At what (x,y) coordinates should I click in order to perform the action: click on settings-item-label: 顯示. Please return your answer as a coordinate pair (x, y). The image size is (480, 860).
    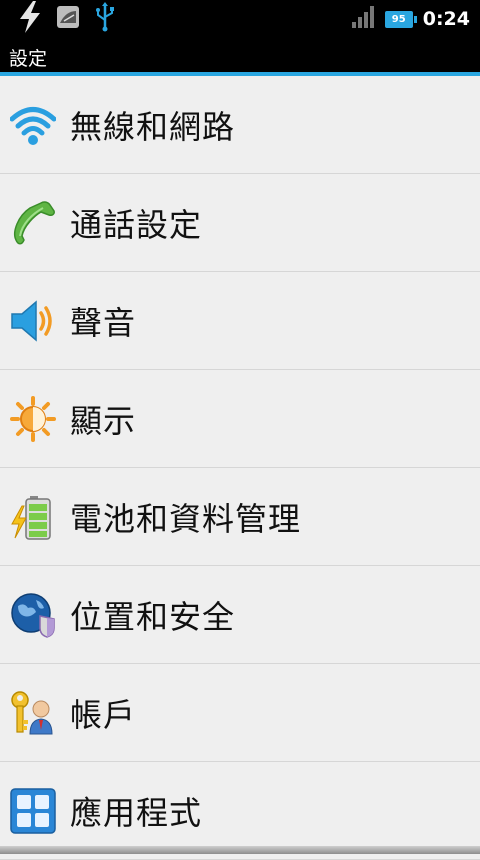
    Looking at the image, I should click on (103, 419).